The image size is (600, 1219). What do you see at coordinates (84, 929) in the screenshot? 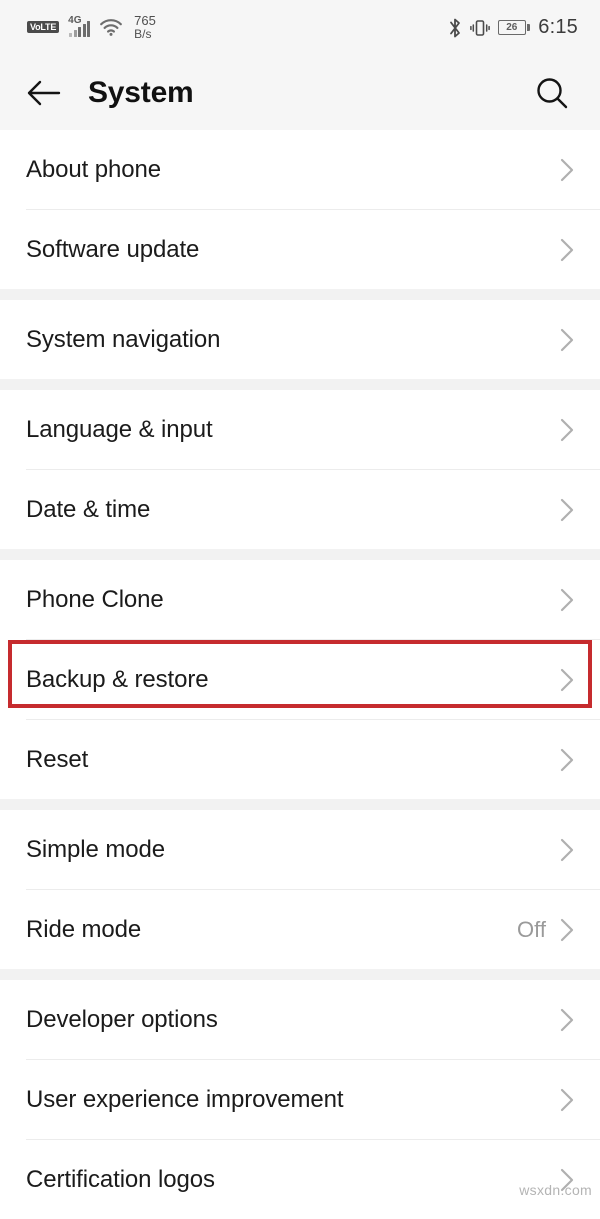
I see `list-item-label: Ride mode` at bounding box center [84, 929].